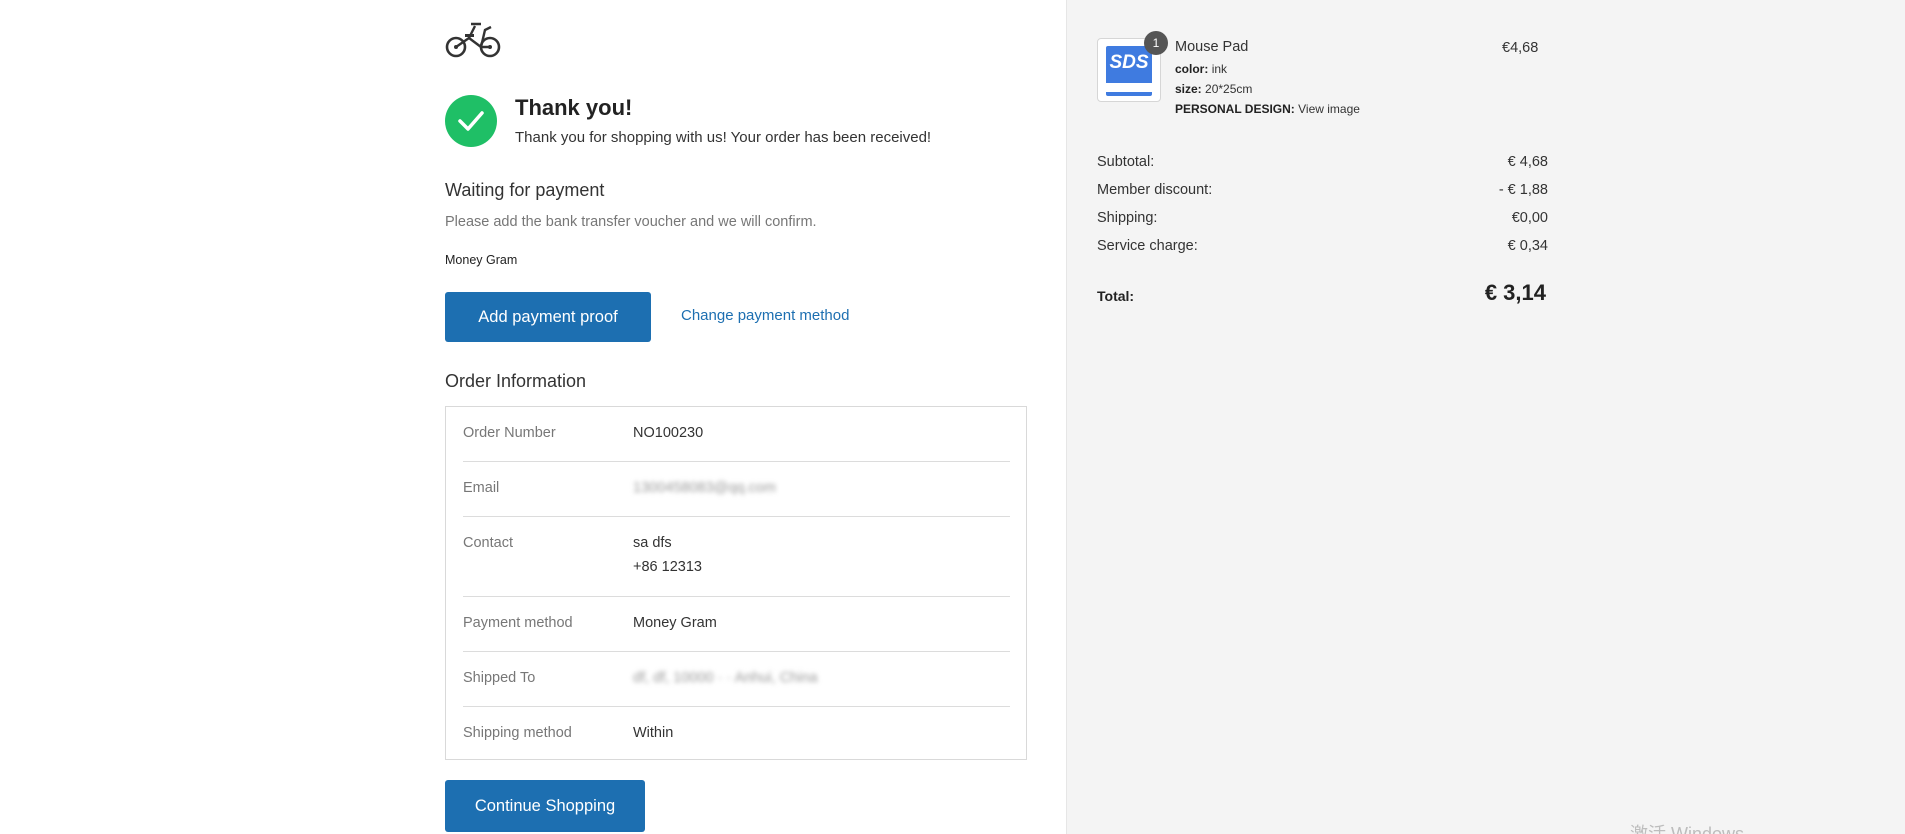 The height and width of the screenshot is (834, 1905). Describe the element at coordinates (667, 567) in the screenshot. I see `contact-phone-value: +86 12313` at that location.